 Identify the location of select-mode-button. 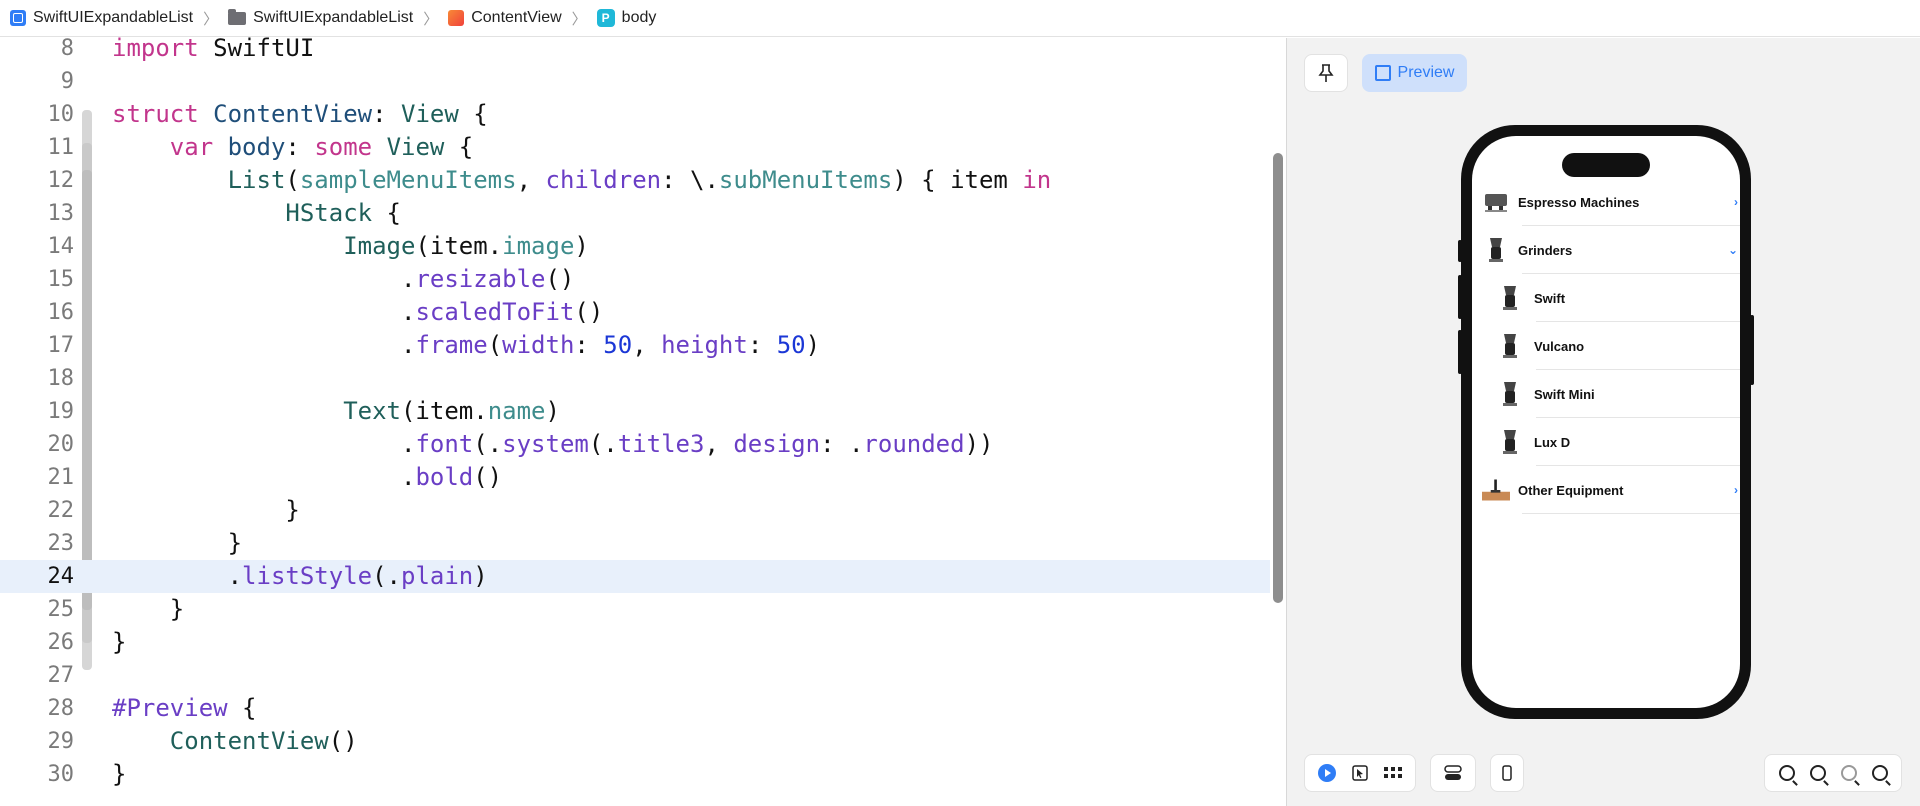
(1360, 773).